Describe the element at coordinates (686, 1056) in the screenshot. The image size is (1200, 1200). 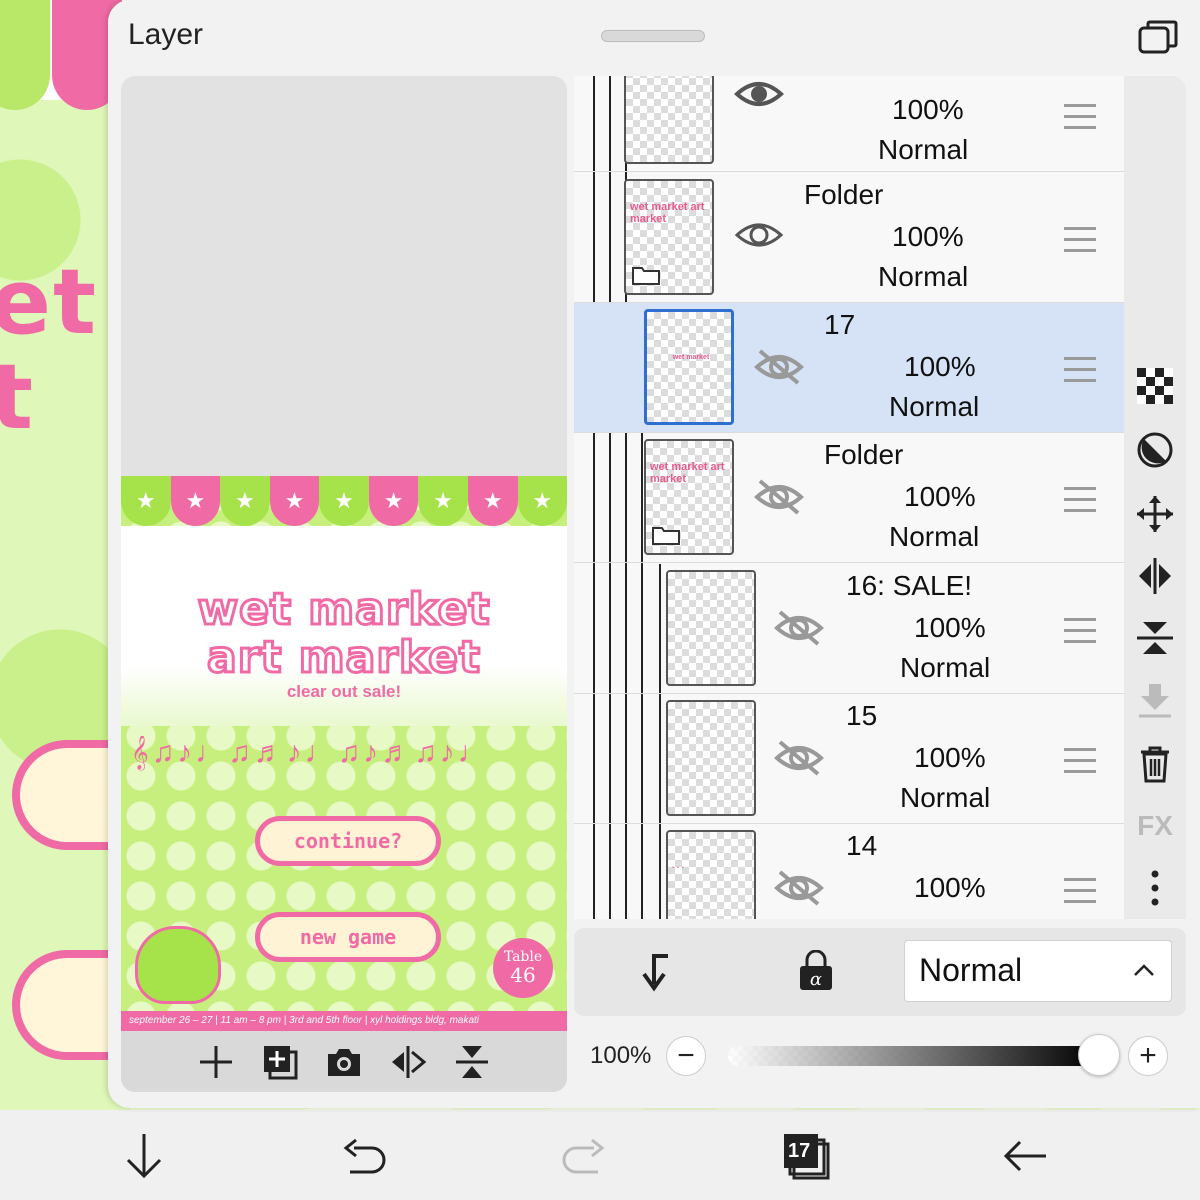
I see `opacity-minus-button: −` at that location.